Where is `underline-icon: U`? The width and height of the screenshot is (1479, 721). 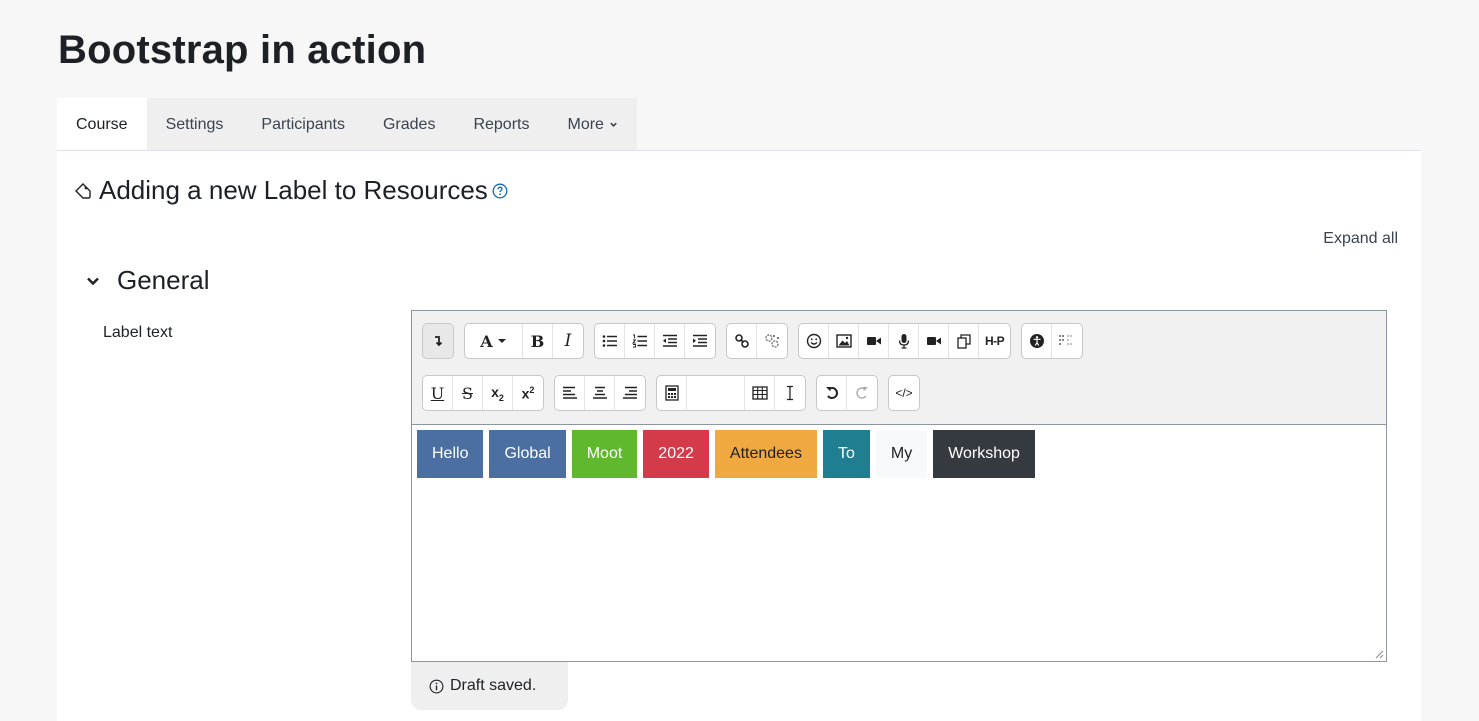
underline-icon: U is located at coordinates (437, 393).